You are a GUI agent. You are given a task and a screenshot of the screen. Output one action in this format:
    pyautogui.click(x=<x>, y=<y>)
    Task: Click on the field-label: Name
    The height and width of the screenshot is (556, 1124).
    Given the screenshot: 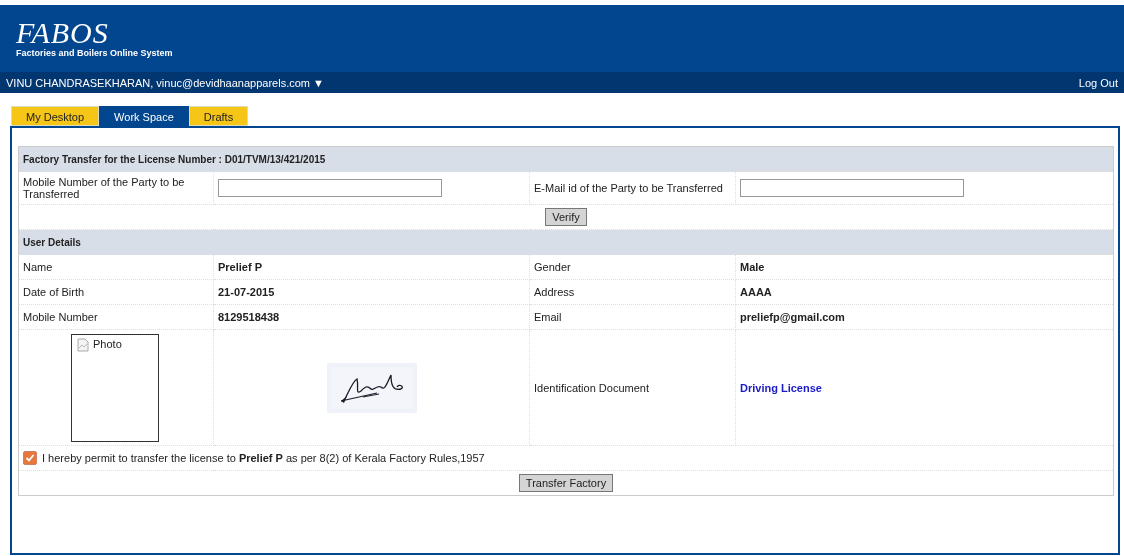 What is the action you would take?
    pyautogui.click(x=116, y=267)
    